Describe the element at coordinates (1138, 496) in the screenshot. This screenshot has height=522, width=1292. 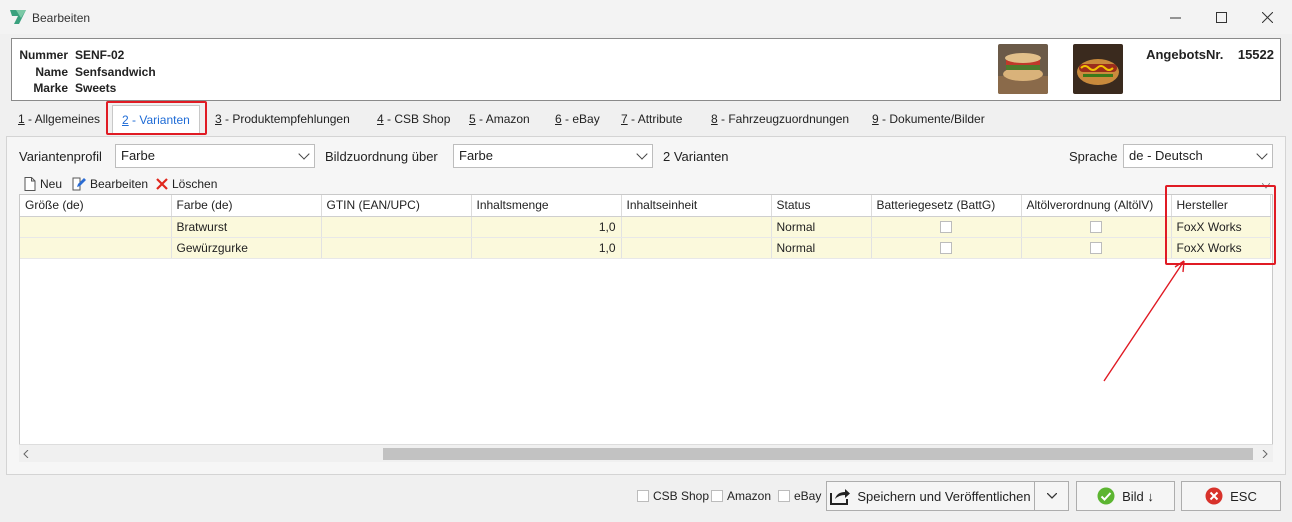
I see `bild-label: Bild ↓` at that location.